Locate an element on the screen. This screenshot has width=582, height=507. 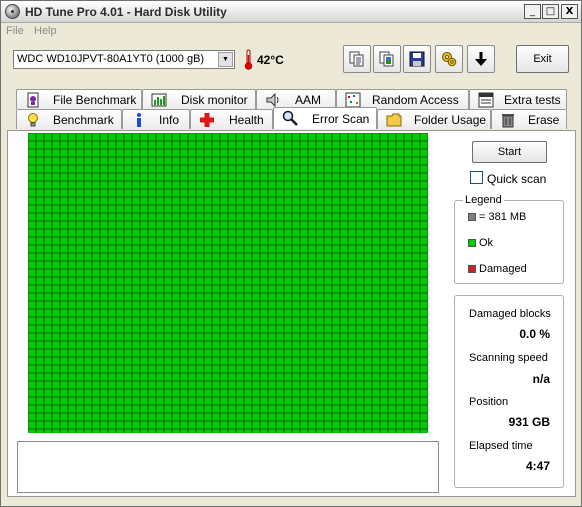
lightbulb-icon is located at coordinates (33, 120).